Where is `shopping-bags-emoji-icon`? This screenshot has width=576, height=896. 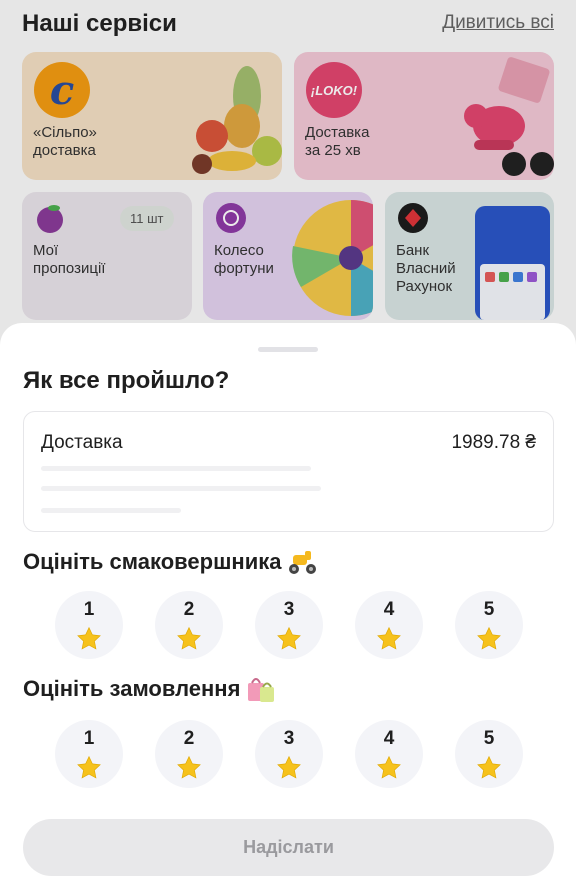 shopping-bags-emoji-icon is located at coordinates (261, 690).